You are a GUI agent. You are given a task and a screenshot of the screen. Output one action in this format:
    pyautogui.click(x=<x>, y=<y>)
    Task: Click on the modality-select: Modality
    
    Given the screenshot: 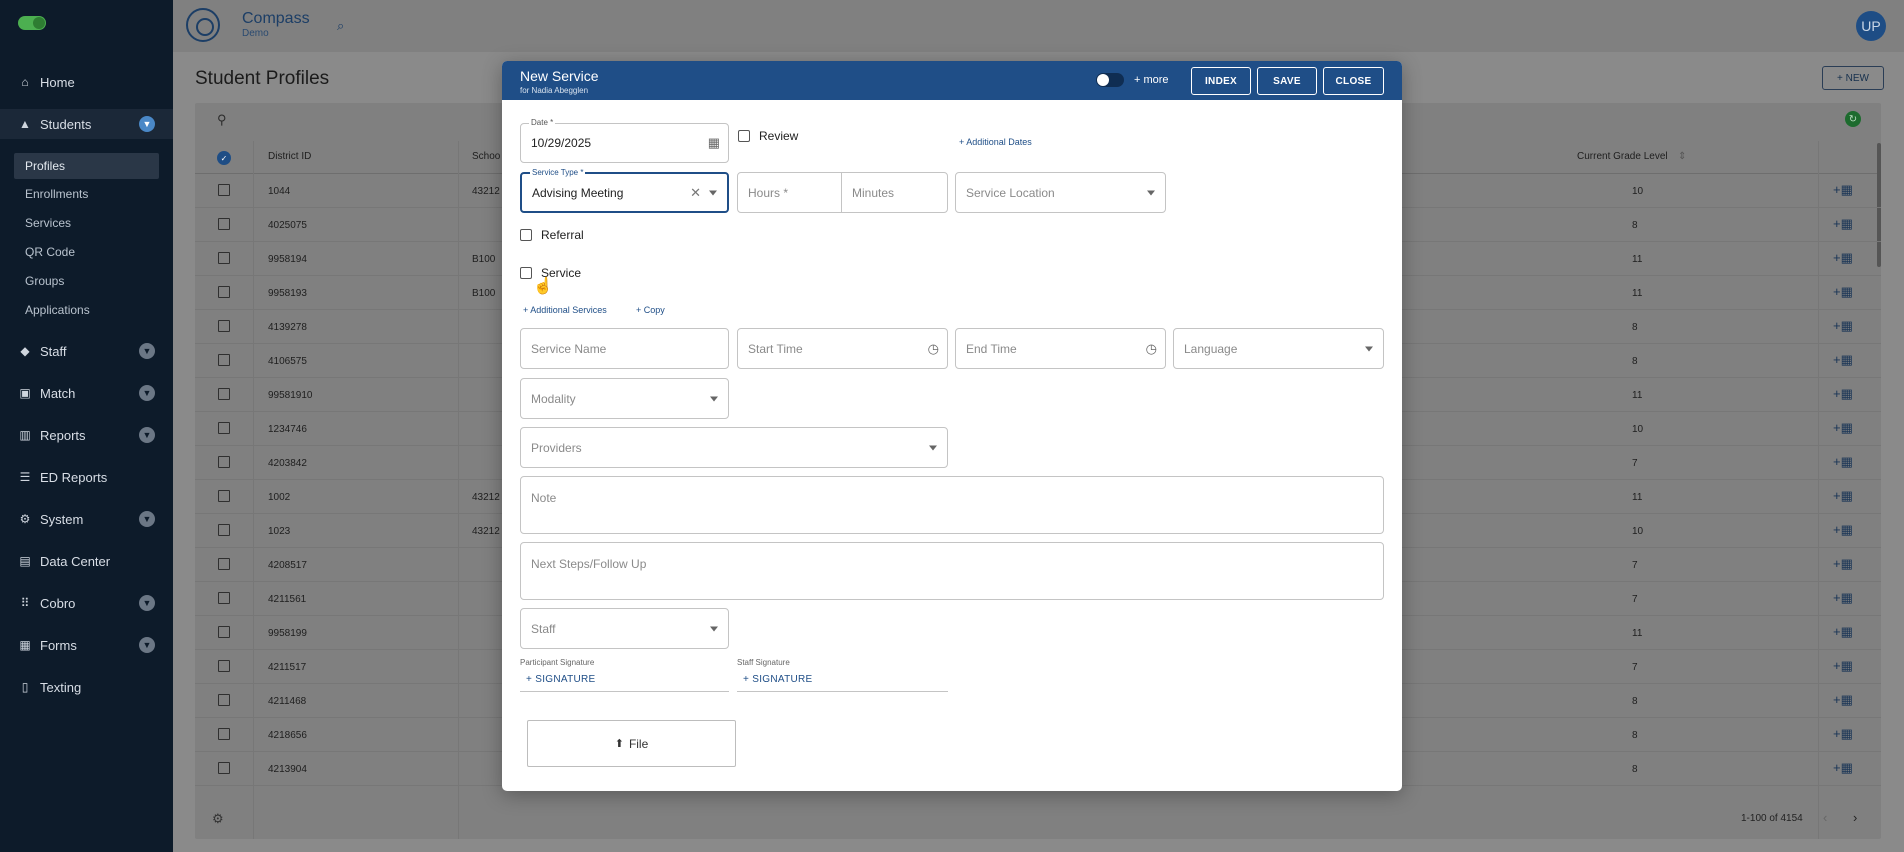 What is the action you would take?
    pyautogui.click(x=624, y=398)
    